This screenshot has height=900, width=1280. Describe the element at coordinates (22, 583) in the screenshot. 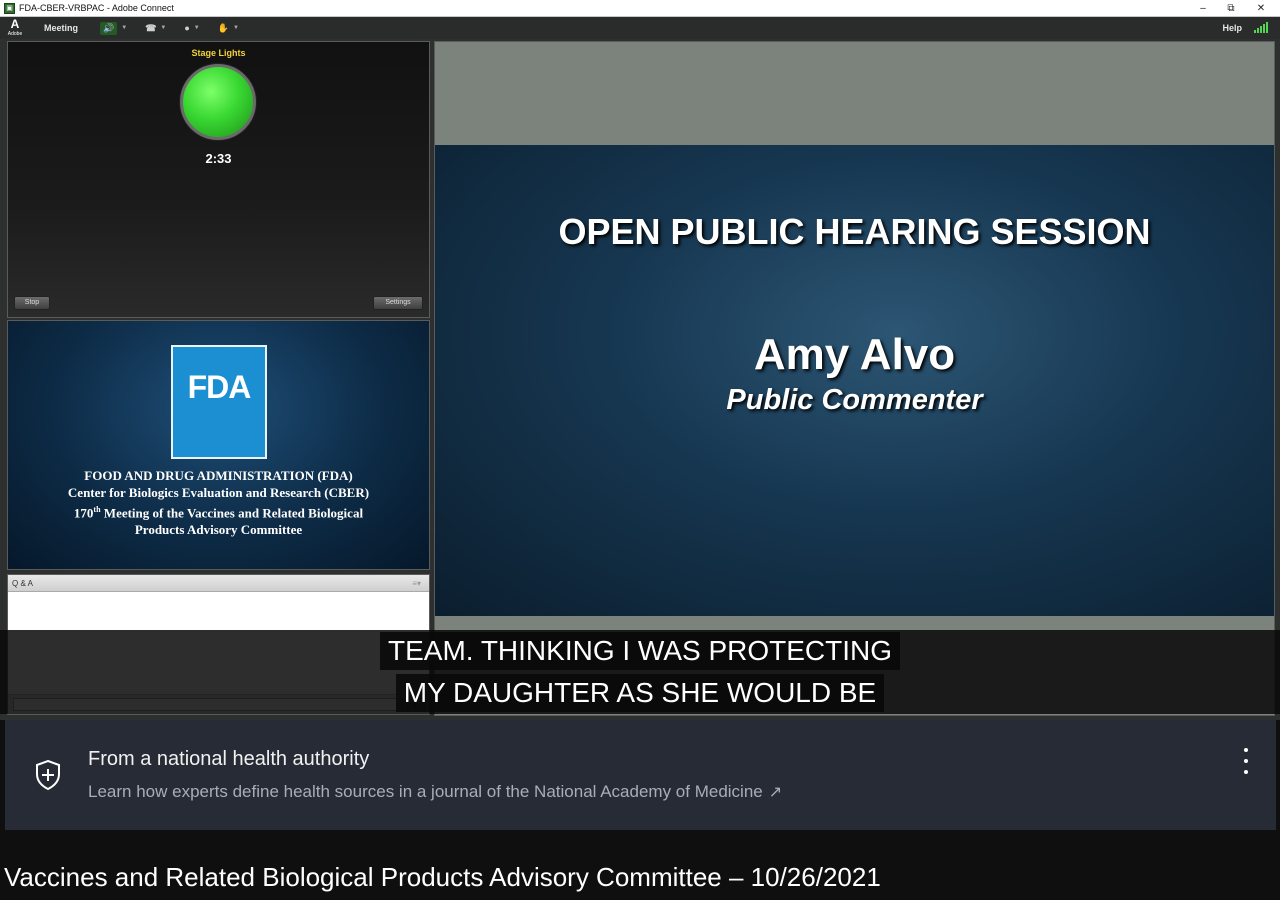

I see `qa-pod-title: Q & A` at that location.